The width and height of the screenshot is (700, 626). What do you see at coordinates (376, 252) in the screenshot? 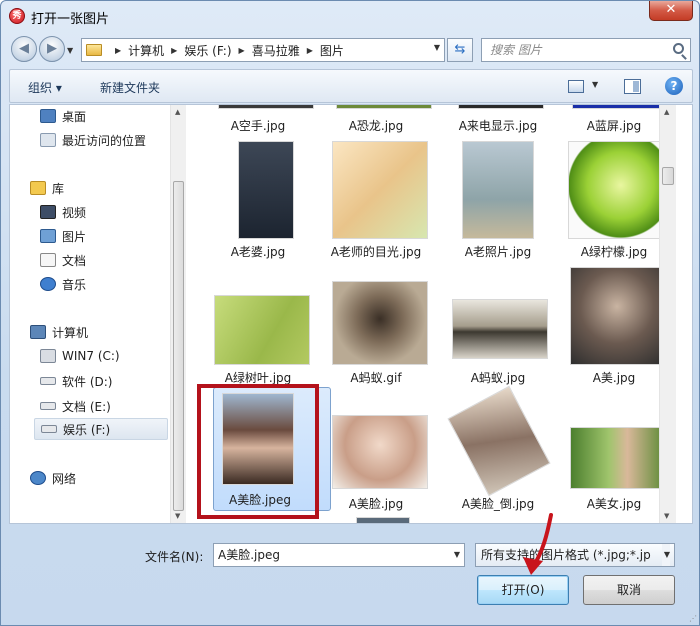
I see `file-name: A老师的目光.jpg` at bounding box center [376, 252].